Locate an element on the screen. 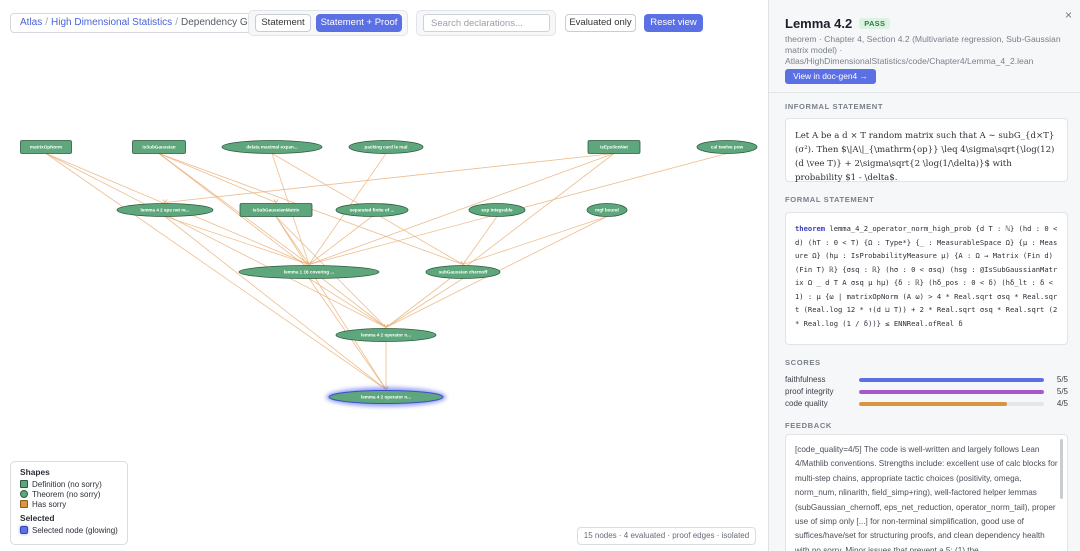 Image resolution: width=1080 pixels, height=551 pixels. close-icon: × is located at coordinates (1068, 15).